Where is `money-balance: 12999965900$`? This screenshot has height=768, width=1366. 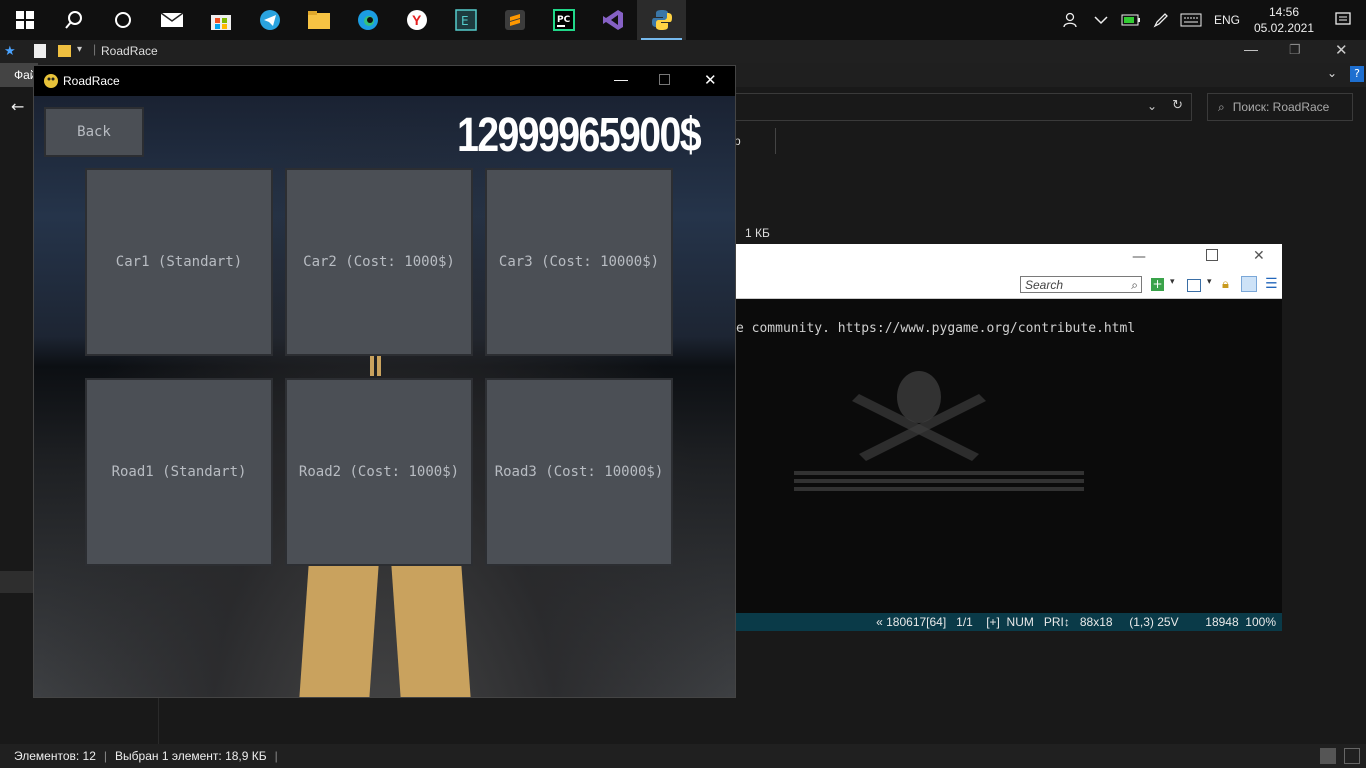
money-balance: 12999965900$ is located at coordinates (579, 135).